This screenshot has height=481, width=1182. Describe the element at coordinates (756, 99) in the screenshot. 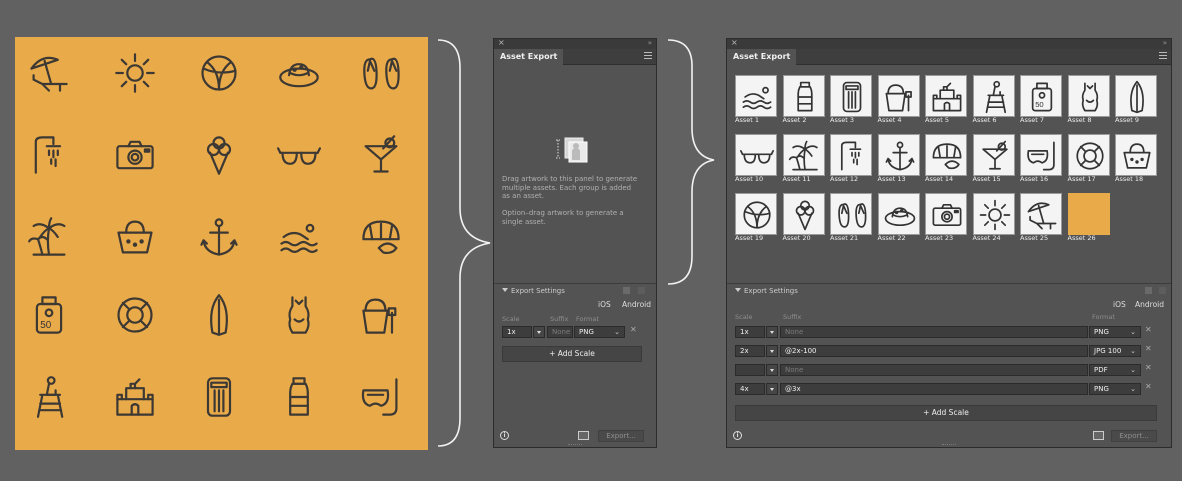

I see `asset-tile: Asset 1` at that location.